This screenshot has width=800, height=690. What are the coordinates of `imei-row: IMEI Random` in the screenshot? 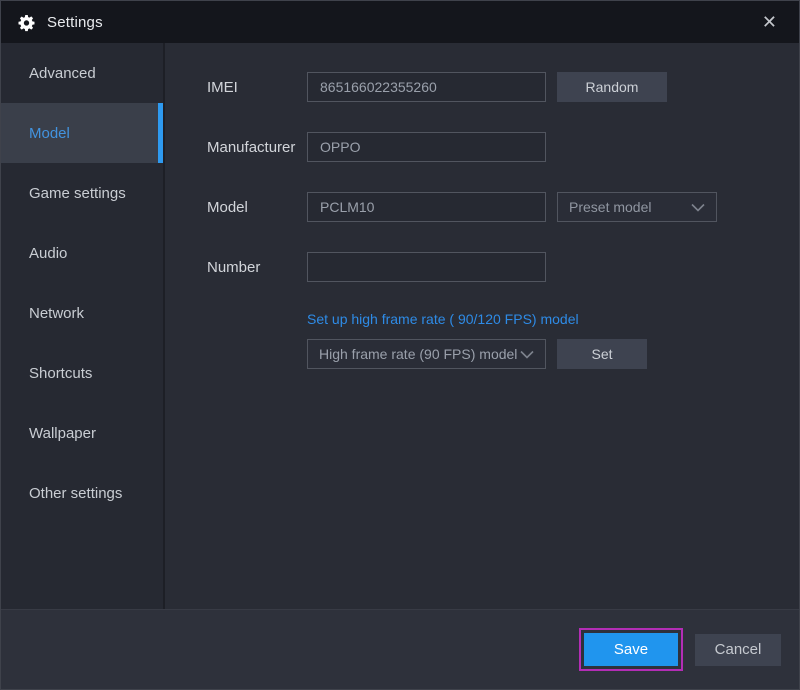 It's located at (503, 87).